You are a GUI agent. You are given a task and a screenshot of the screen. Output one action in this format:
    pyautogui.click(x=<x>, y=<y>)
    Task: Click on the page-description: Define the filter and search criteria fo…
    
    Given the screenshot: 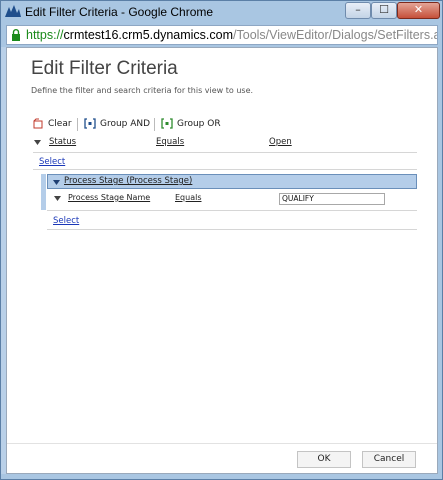 What is the action you would take?
    pyautogui.click(x=142, y=90)
    